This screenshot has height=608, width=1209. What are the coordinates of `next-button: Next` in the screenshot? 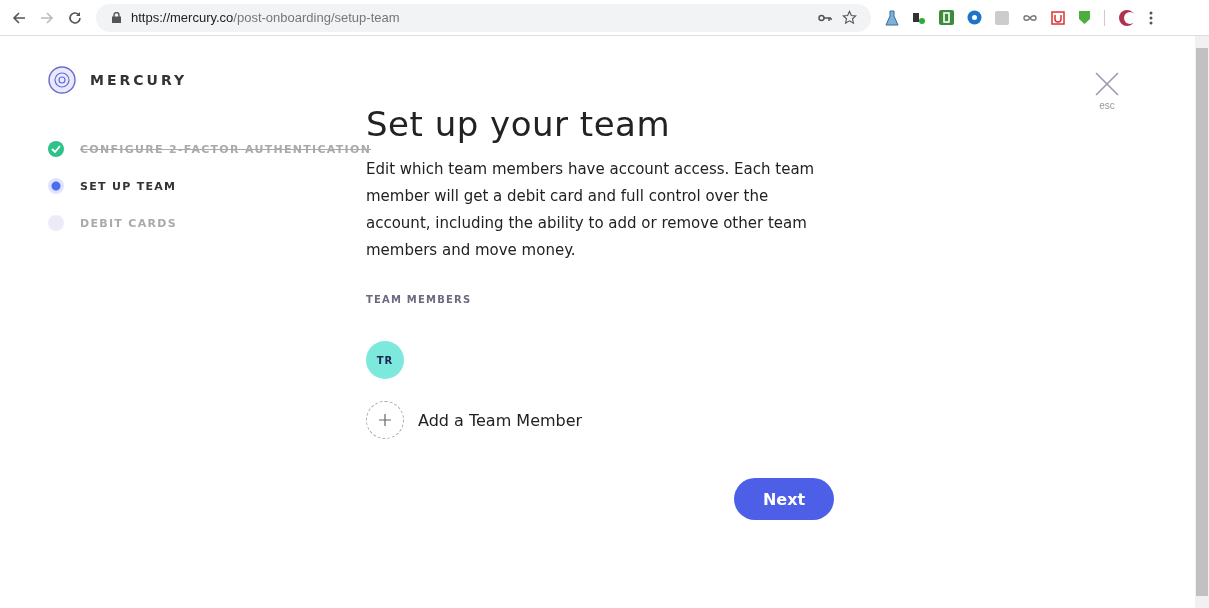 It's located at (784, 499).